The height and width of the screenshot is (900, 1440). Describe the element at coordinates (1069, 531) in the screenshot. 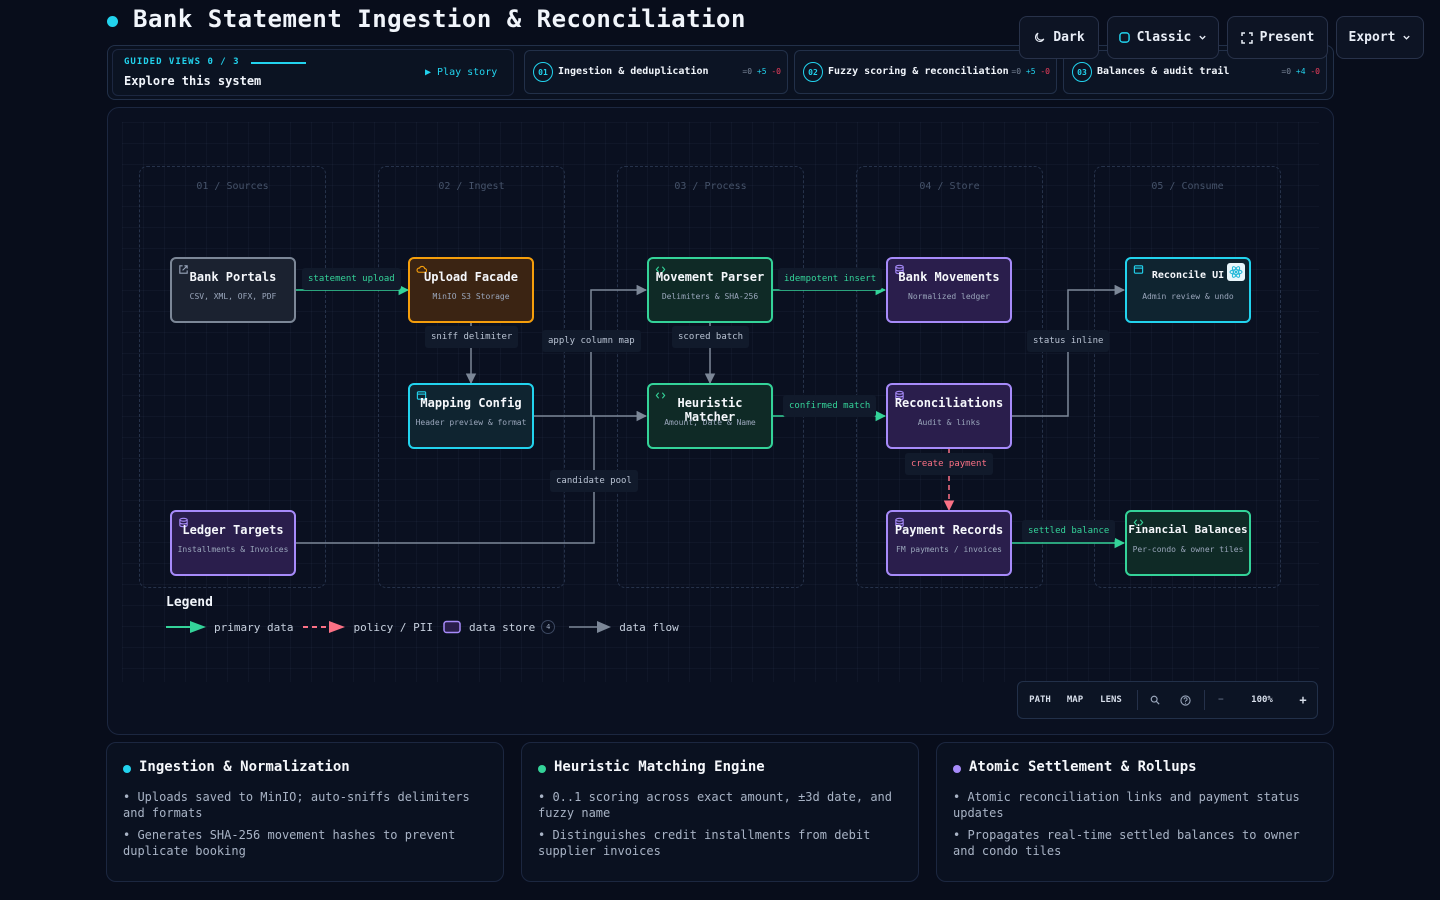

I see `edge-label-settled-balance: settled balance` at that location.